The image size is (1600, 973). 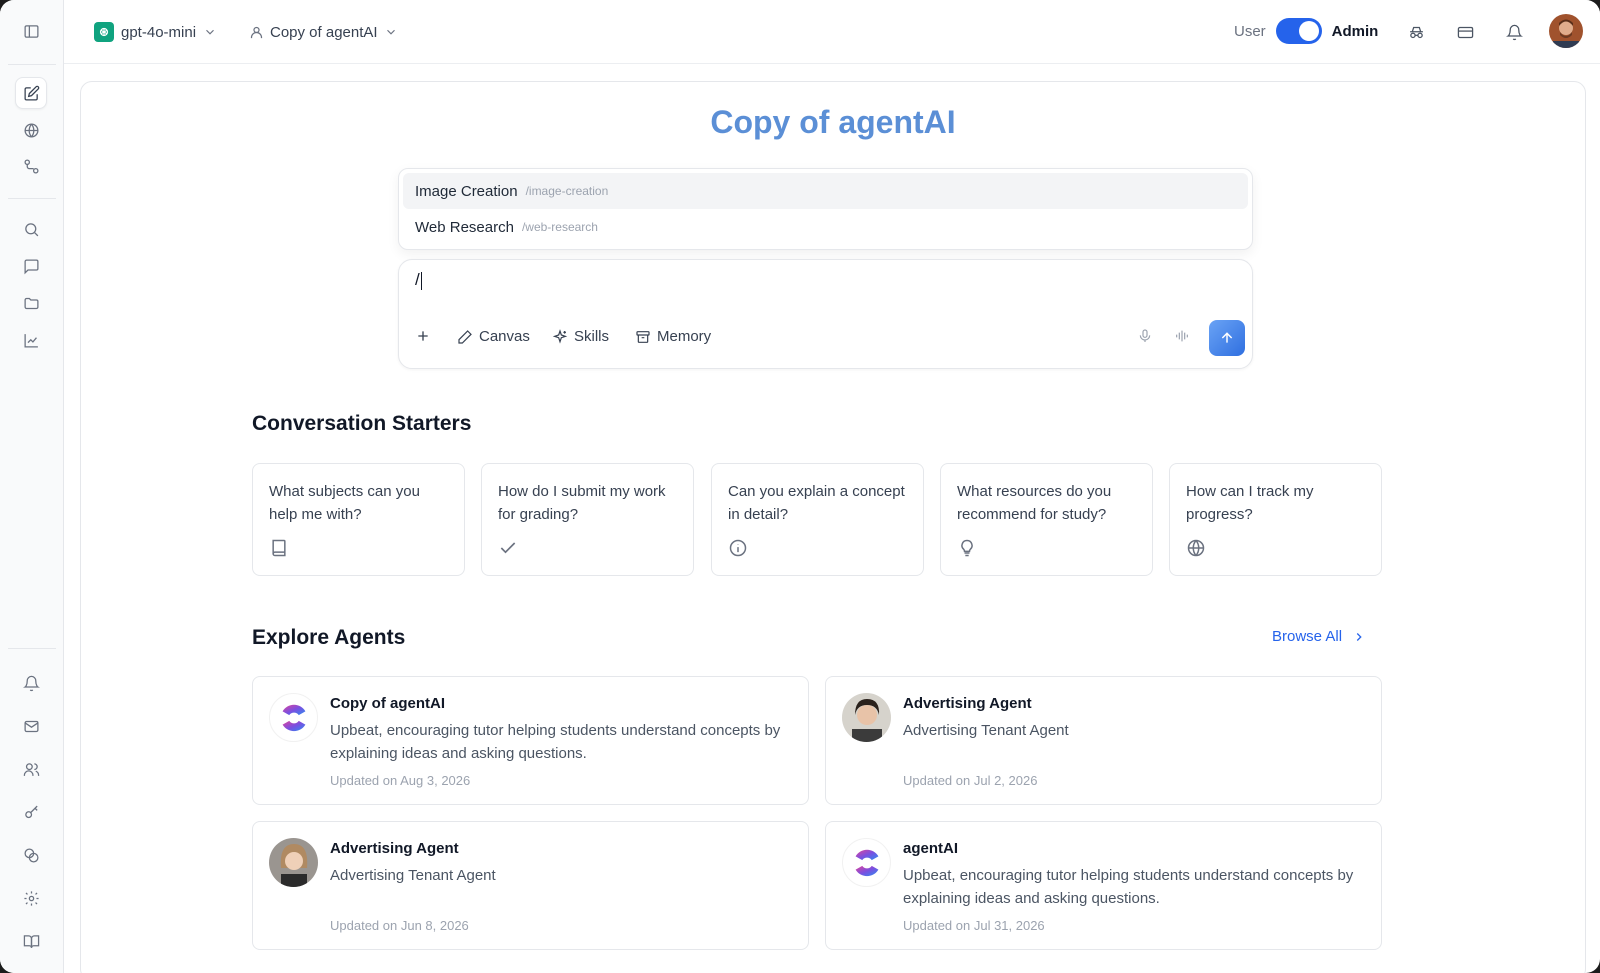 What do you see at coordinates (684, 336) in the screenshot?
I see `memory-label: Memory` at bounding box center [684, 336].